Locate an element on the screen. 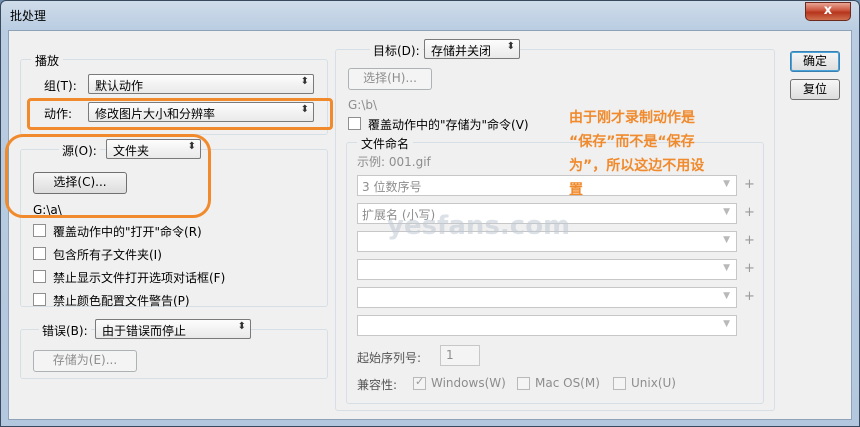 This screenshot has width=860, height=427. ok-button: 确定 is located at coordinates (815, 61).